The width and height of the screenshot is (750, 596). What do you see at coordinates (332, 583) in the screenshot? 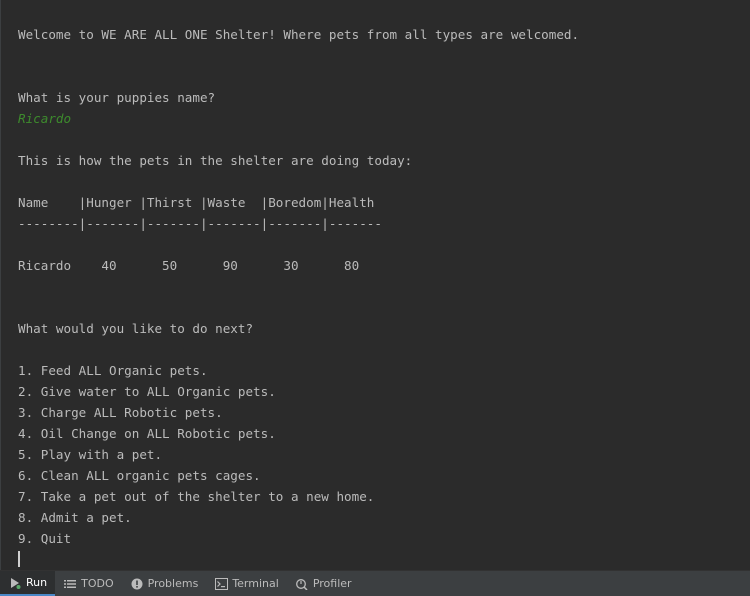
I see `tab-profiler-label: Profiler` at bounding box center [332, 583].